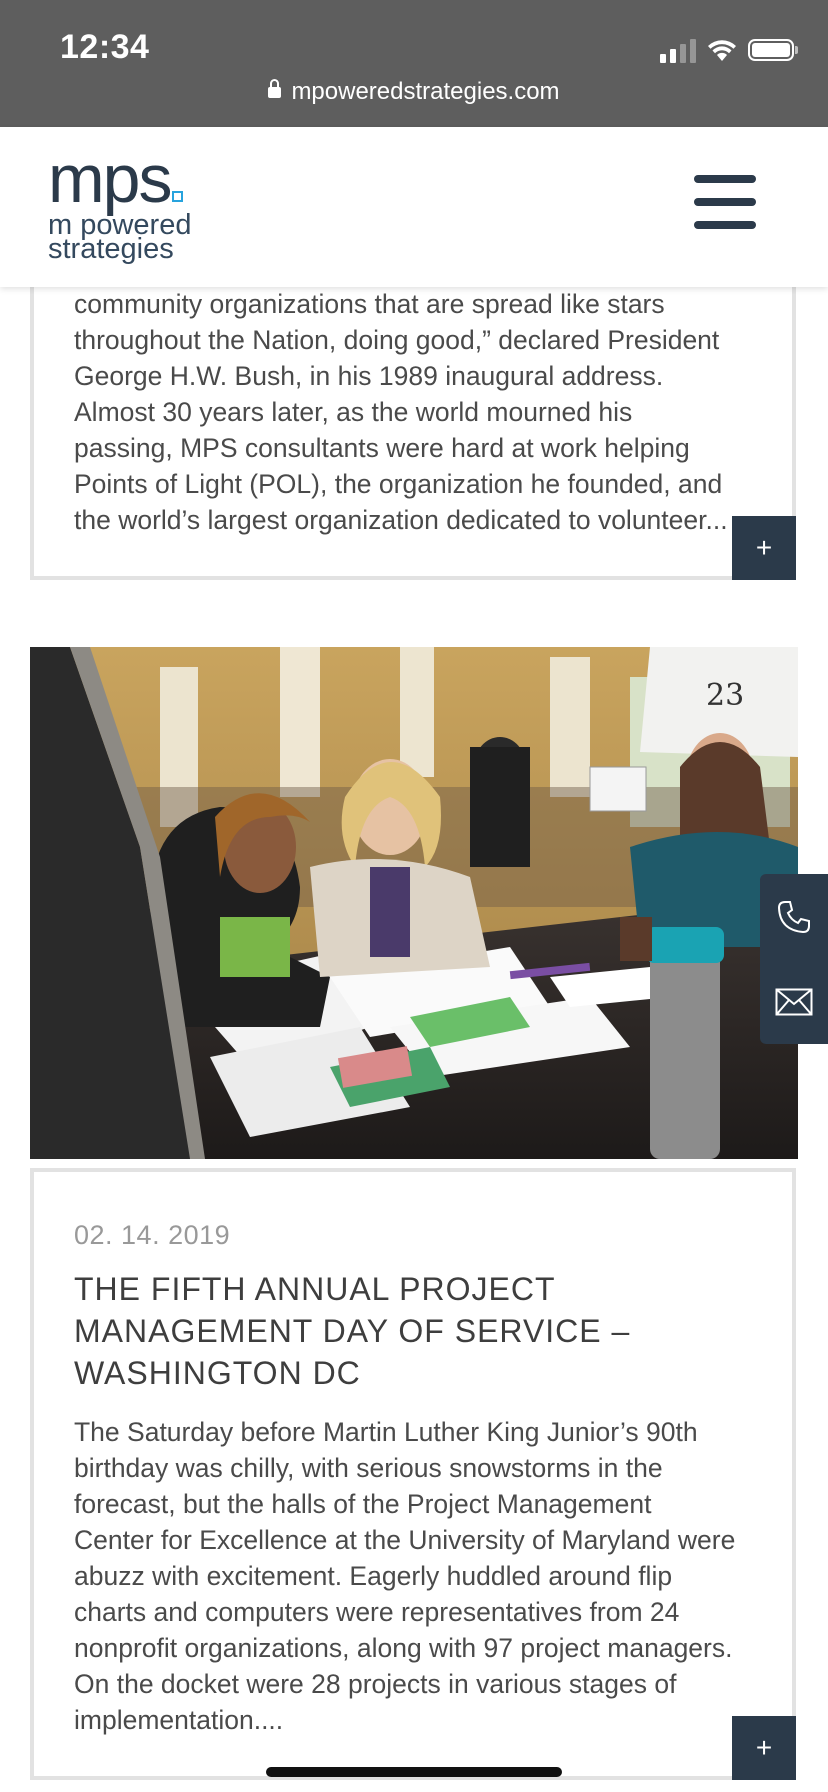 The width and height of the screenshot is (828, 1792). I want to click on address-bar: mpoweredstrategies.com, so click(414, 92).